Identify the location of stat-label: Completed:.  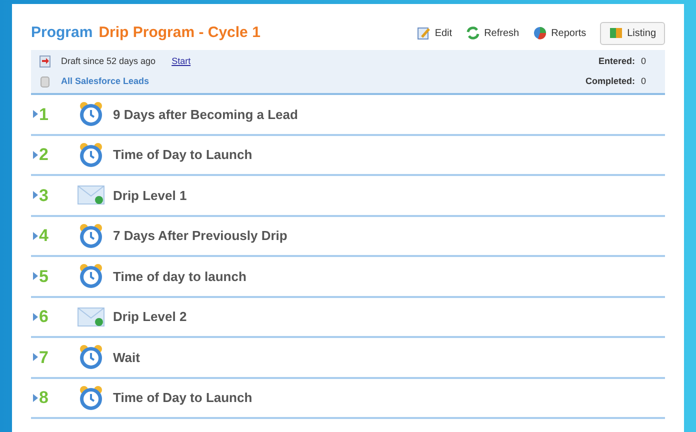
(610, 81).